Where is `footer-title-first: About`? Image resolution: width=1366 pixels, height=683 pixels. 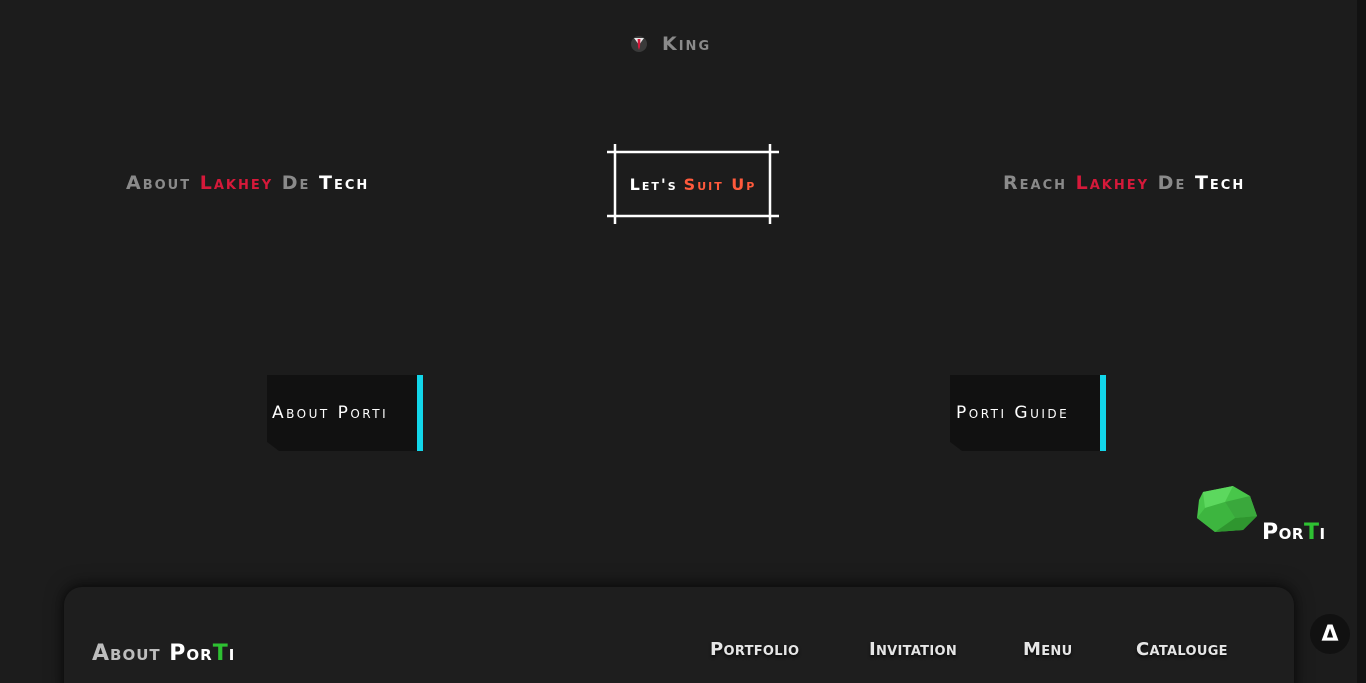
footer-title-first: About is located at coordinates (126, 653).